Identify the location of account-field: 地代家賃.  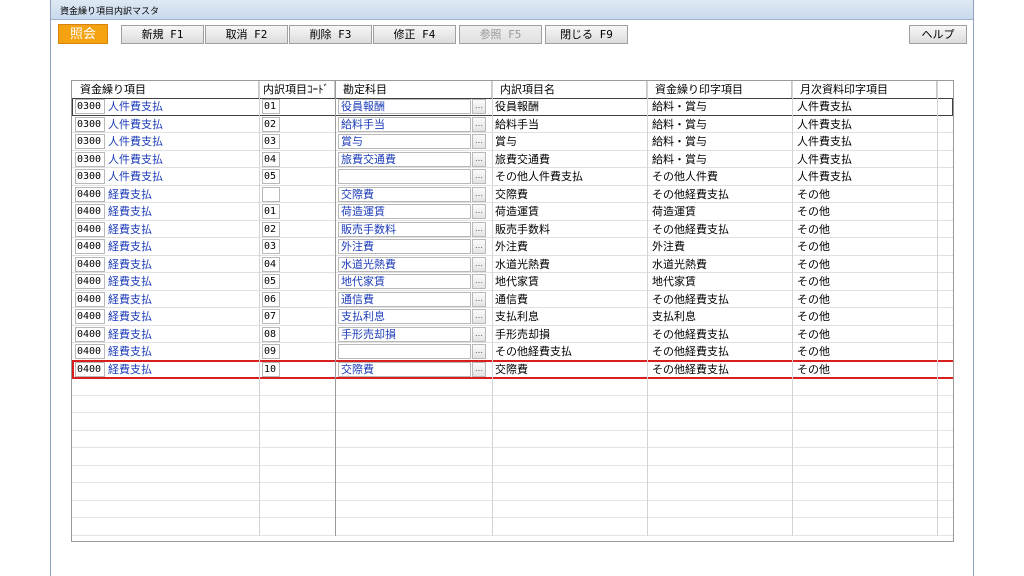
(404, 281).